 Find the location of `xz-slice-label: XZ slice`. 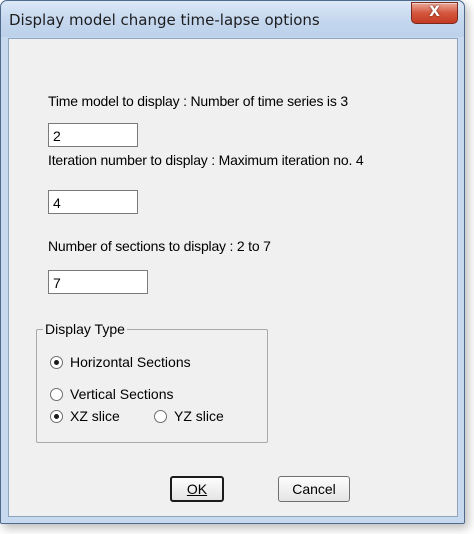

xz-slice-label: XZ slice is located at coordinates (95, 416).